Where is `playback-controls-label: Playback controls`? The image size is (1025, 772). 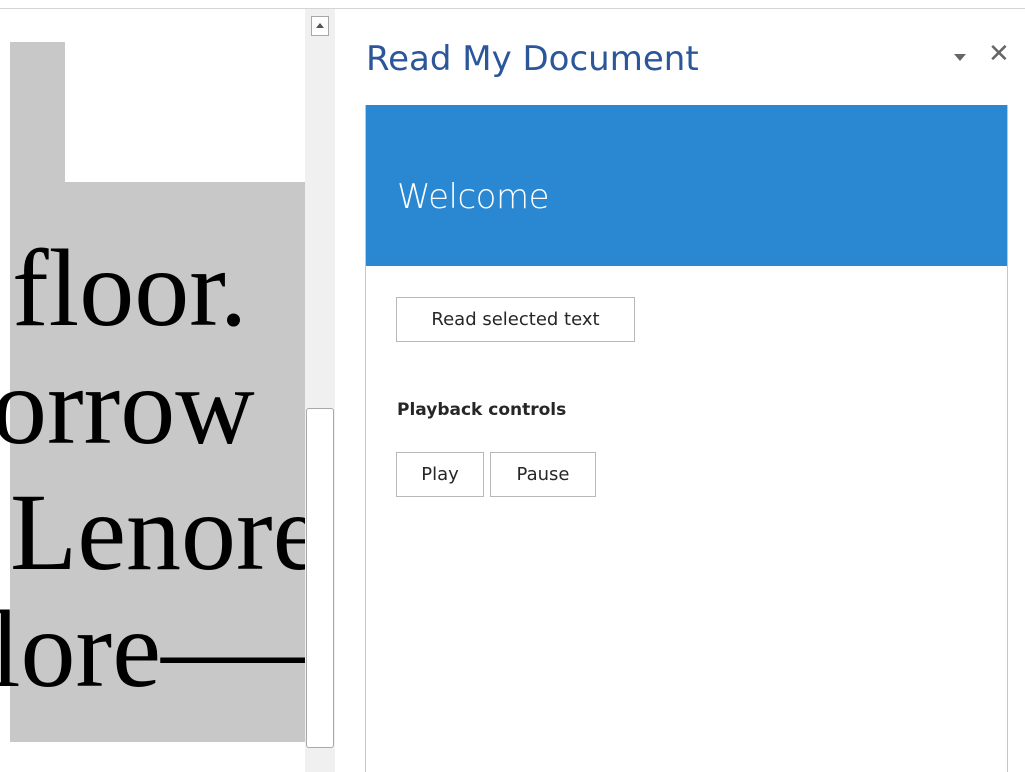
playback-controls-label: Playback controls is located at coordinates (482, 410).